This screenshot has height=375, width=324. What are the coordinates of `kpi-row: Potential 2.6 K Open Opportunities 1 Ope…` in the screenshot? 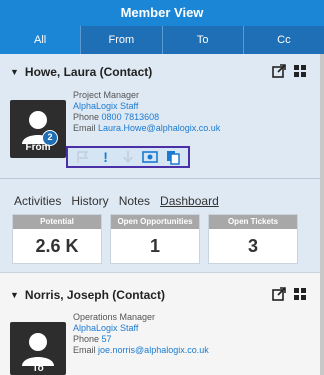 It's located at (155, 239).